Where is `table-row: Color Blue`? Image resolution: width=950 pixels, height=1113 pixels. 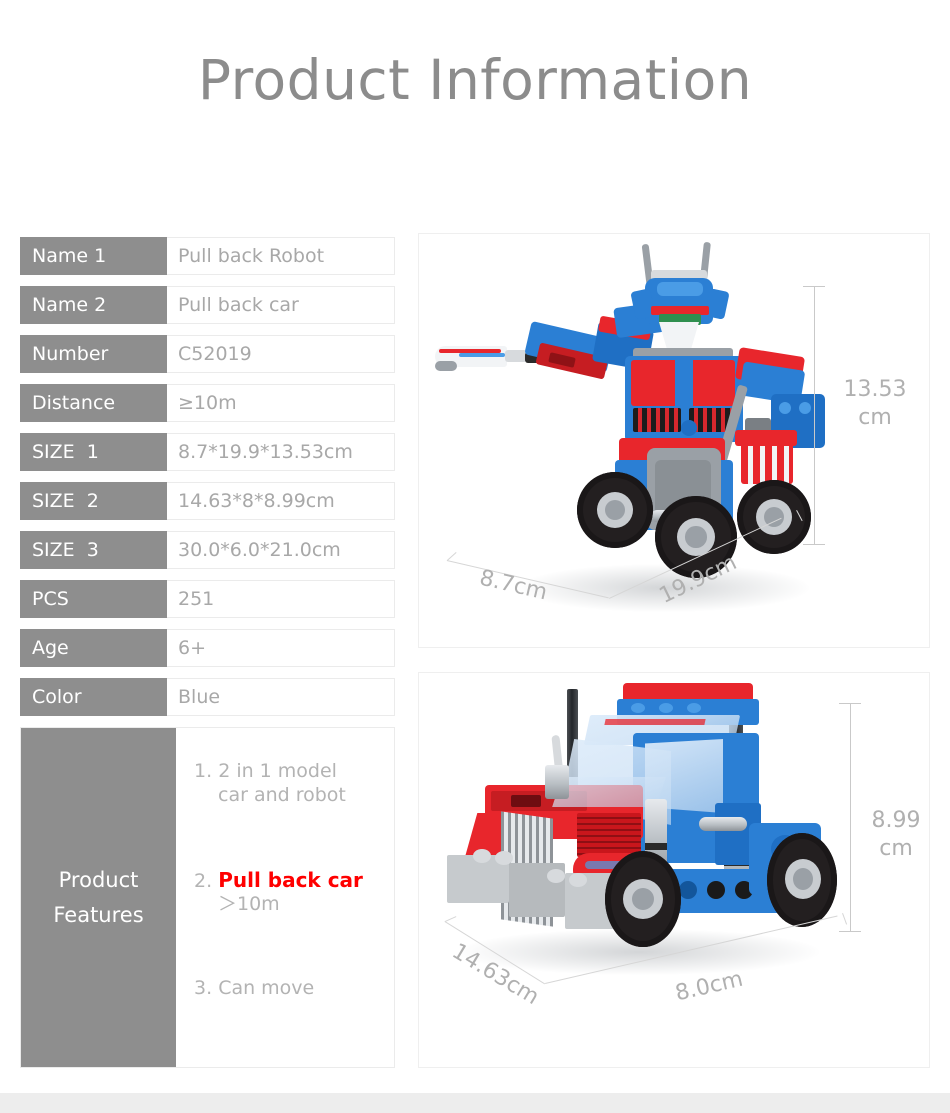 table-row: Color Blue is located at coordinates (207, 697).